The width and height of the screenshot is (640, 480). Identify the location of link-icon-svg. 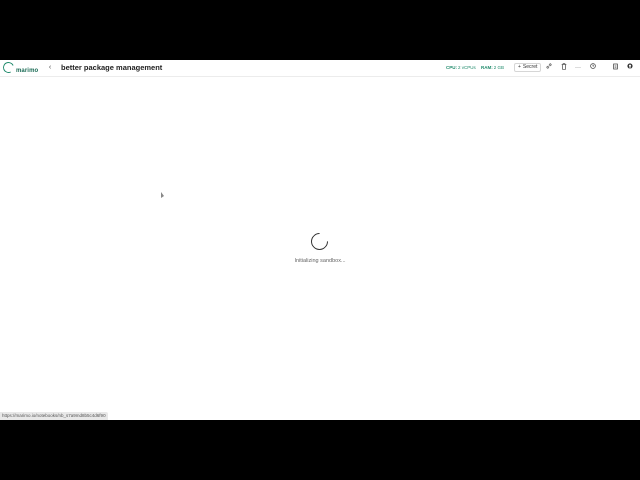
(549, 66).